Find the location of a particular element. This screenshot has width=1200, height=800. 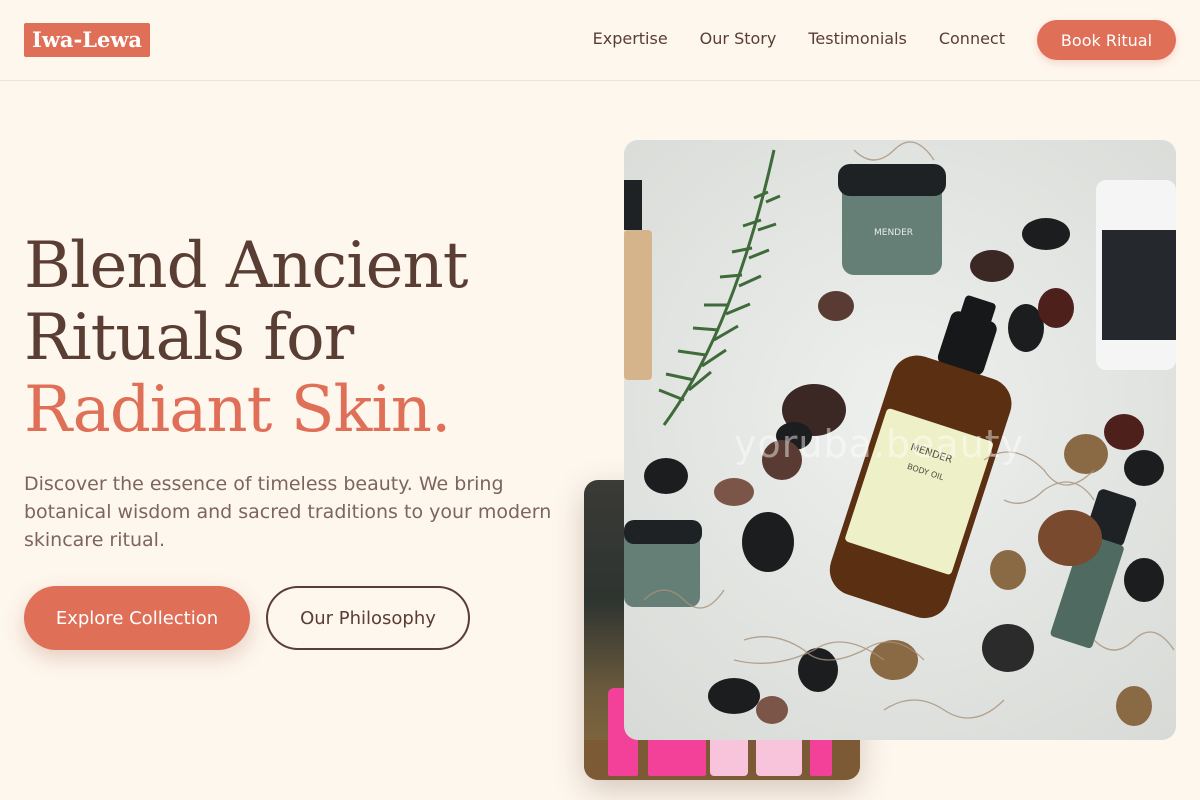

bottle-icon is located at coordinates (638, 305).